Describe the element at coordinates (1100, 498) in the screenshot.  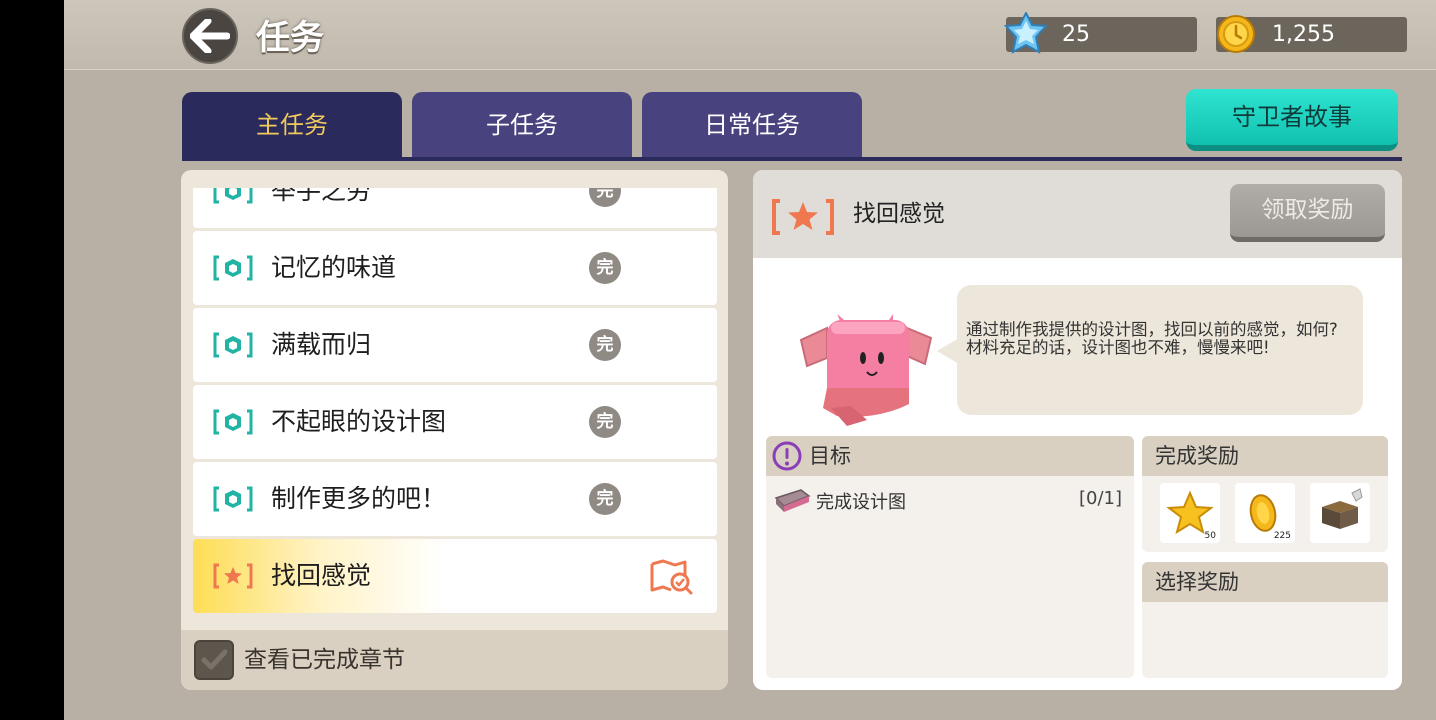
I see `objective-progress: [0/1]` at that location.